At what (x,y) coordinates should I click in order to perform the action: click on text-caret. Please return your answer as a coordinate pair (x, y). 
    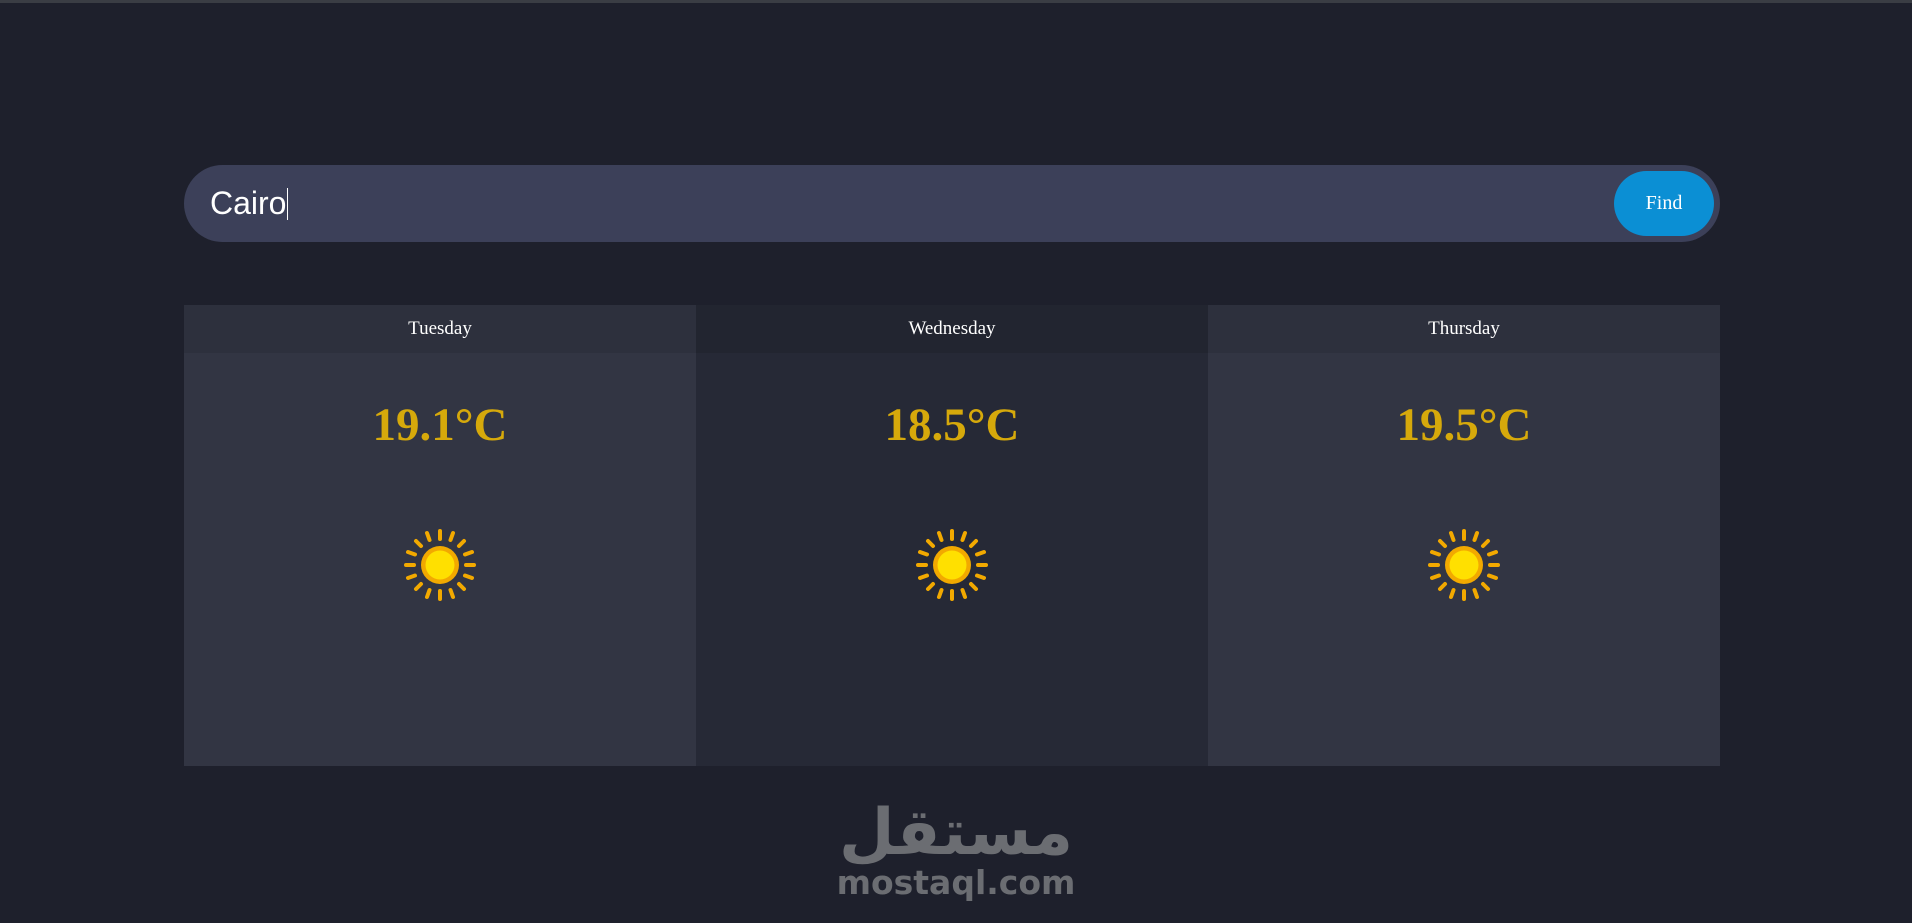
    Looking at the image, I should click on (288, 203).